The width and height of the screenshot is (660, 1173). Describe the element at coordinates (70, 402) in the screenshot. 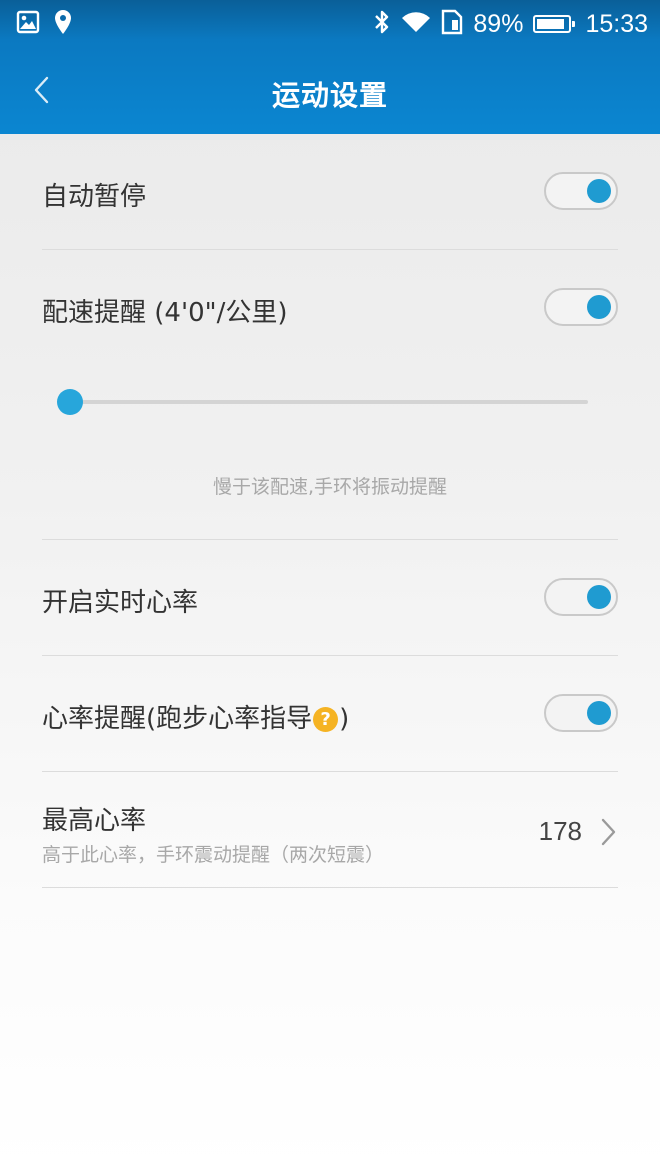

I see `pace-slider-handle` at that location.